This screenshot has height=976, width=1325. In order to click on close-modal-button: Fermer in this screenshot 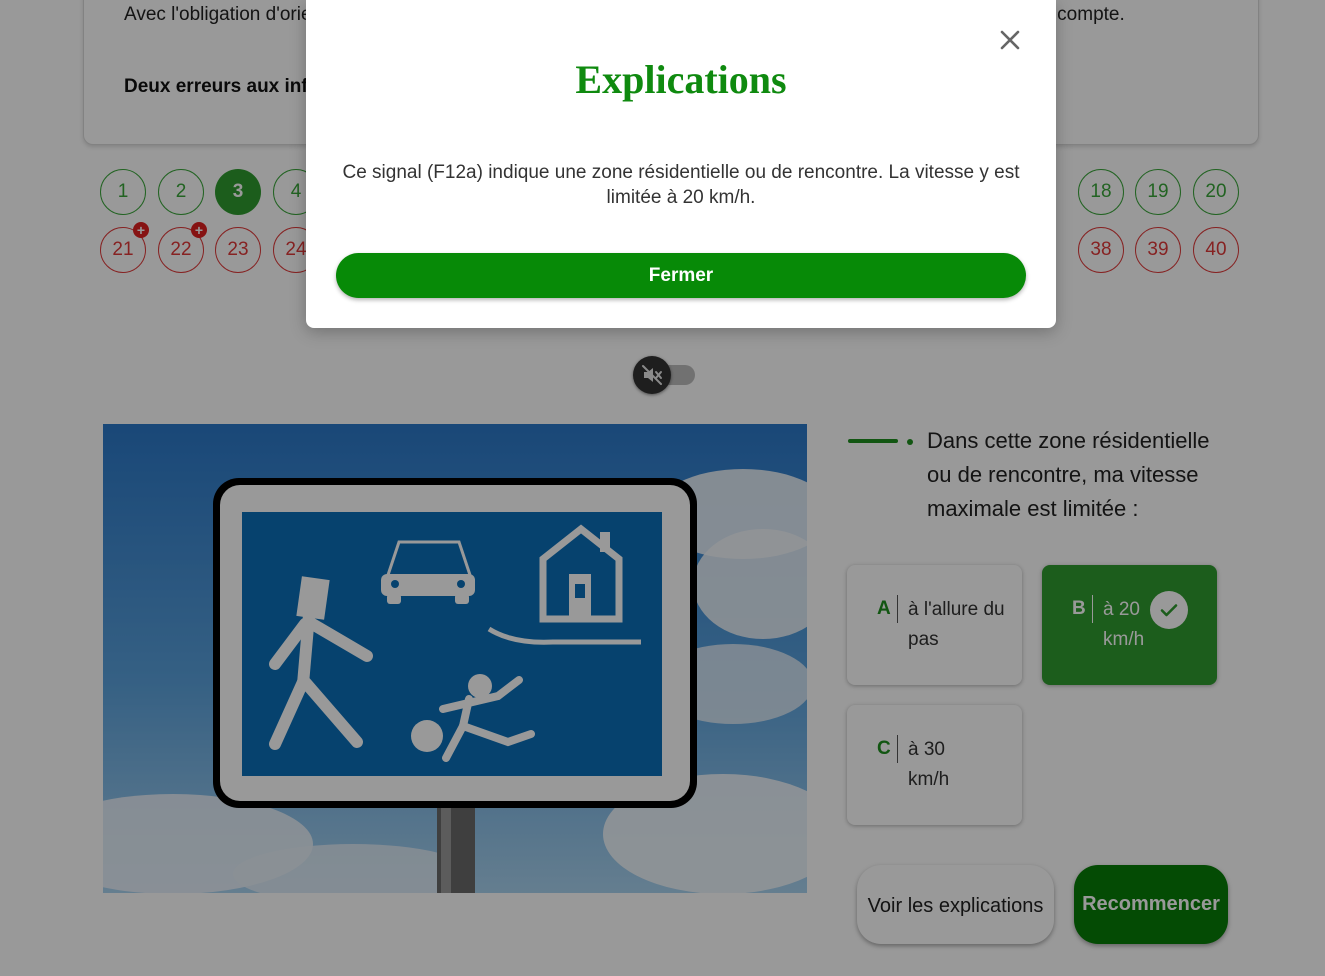, I will do `click(681, 275)`.